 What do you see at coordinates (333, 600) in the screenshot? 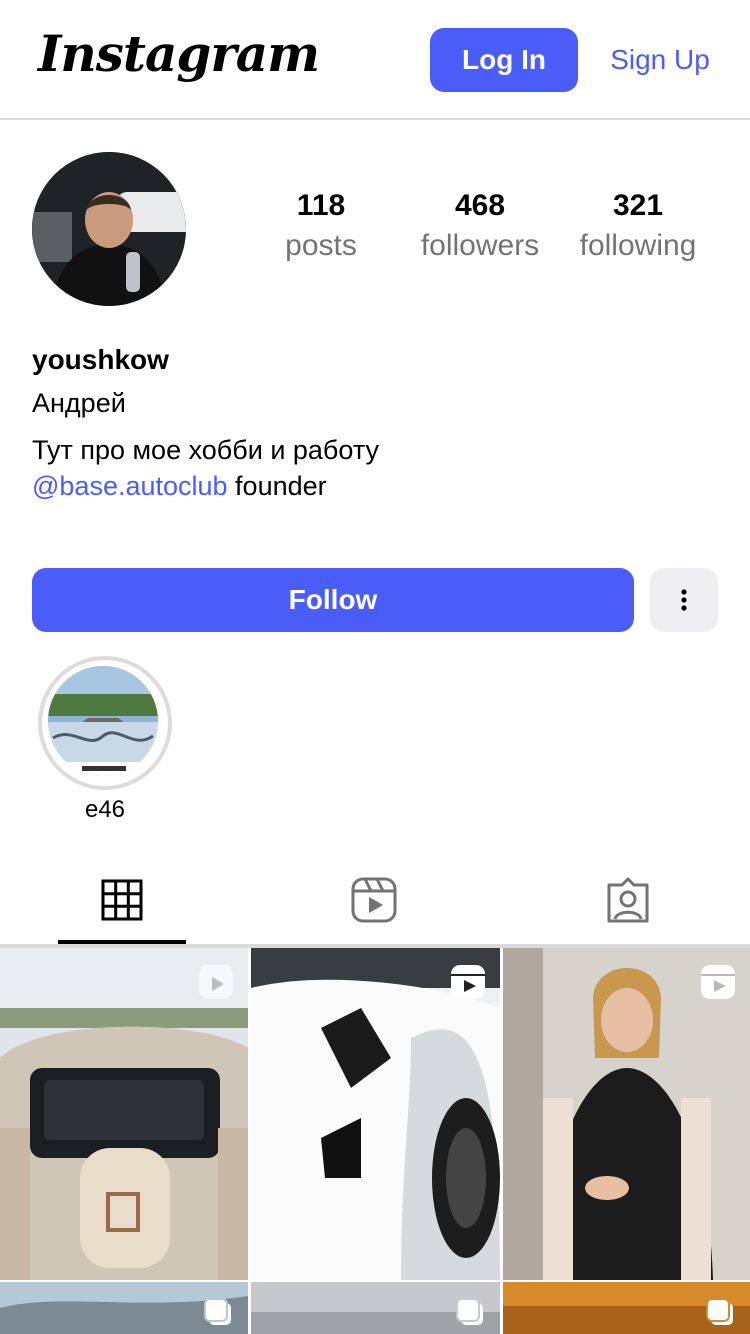
I see `follow-button: Follow` at bounding box center [333, 600].